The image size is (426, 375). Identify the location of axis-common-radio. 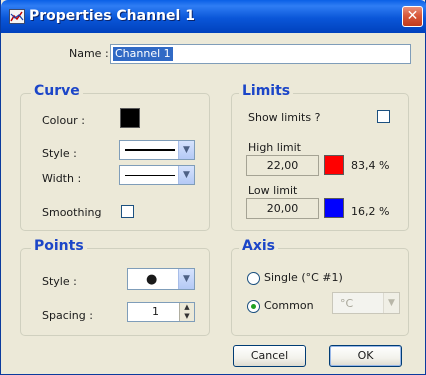
(253, 306).